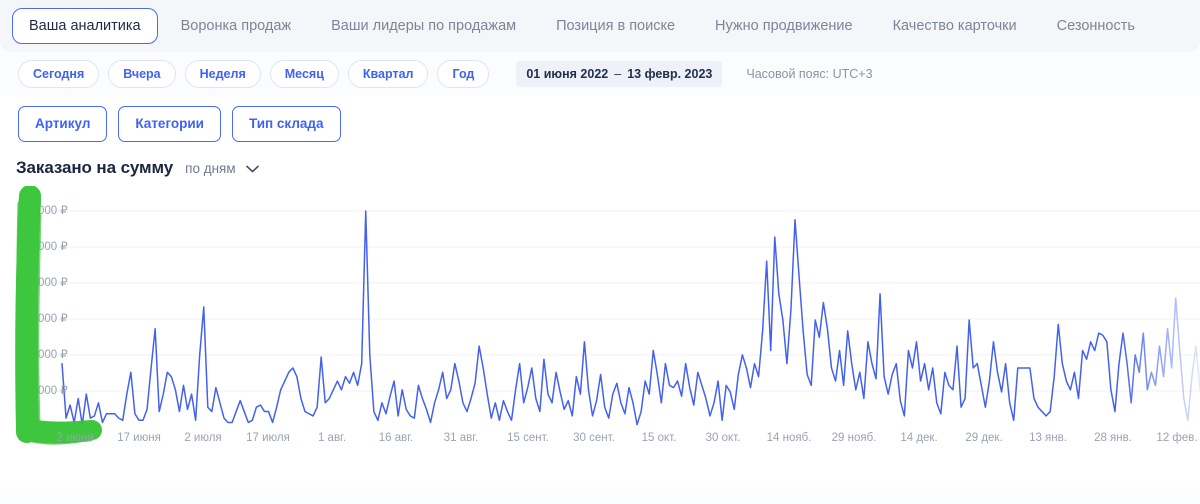 The width and height of the screenshot is (1200, 504). Describe the element at coordinates (388, 74) in the screenshot. I see `period-pill-quarter: Квартал` at that location.